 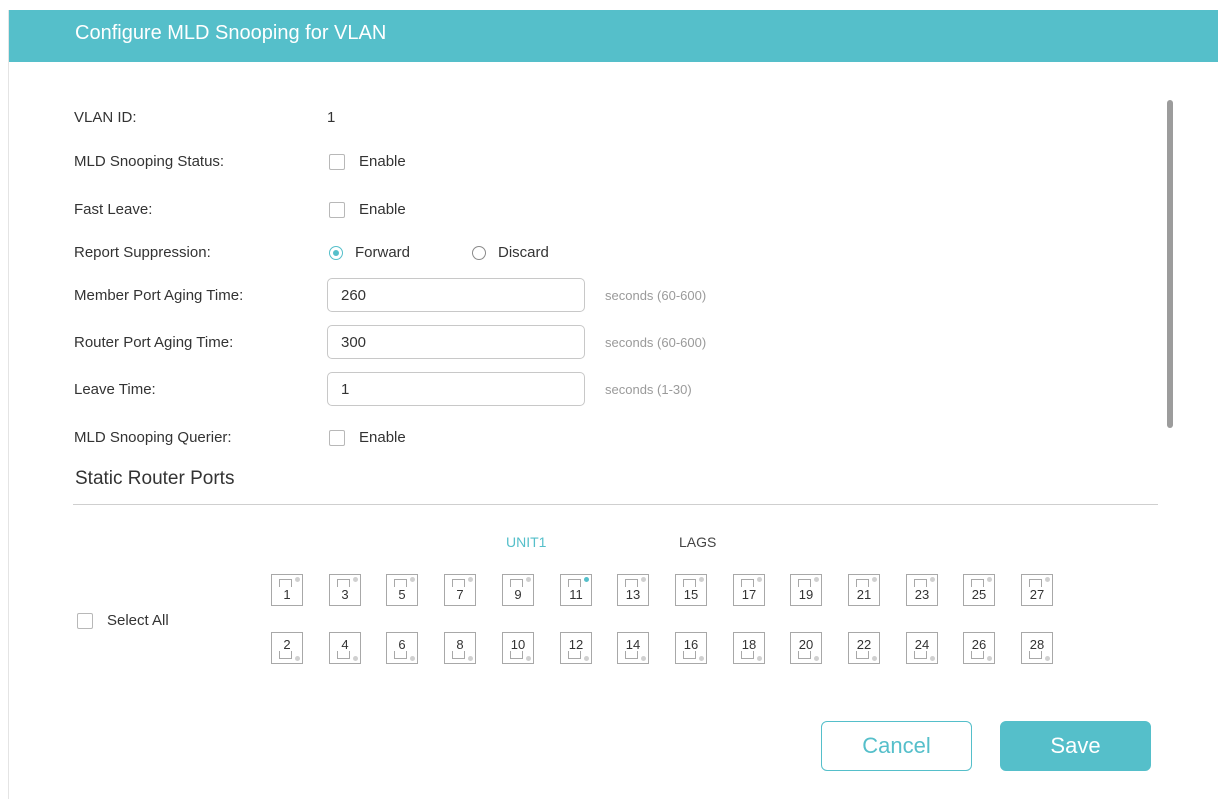 What do you see at coordinates (287, 590) in the screenshot?
I see `port-1: 1` at bounding box center [287, 590].